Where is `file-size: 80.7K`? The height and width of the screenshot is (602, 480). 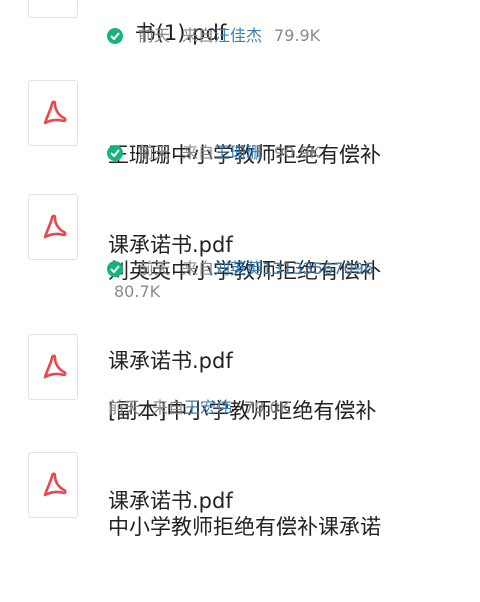
file-size: 80.7K is located at coordinates (137, 291).